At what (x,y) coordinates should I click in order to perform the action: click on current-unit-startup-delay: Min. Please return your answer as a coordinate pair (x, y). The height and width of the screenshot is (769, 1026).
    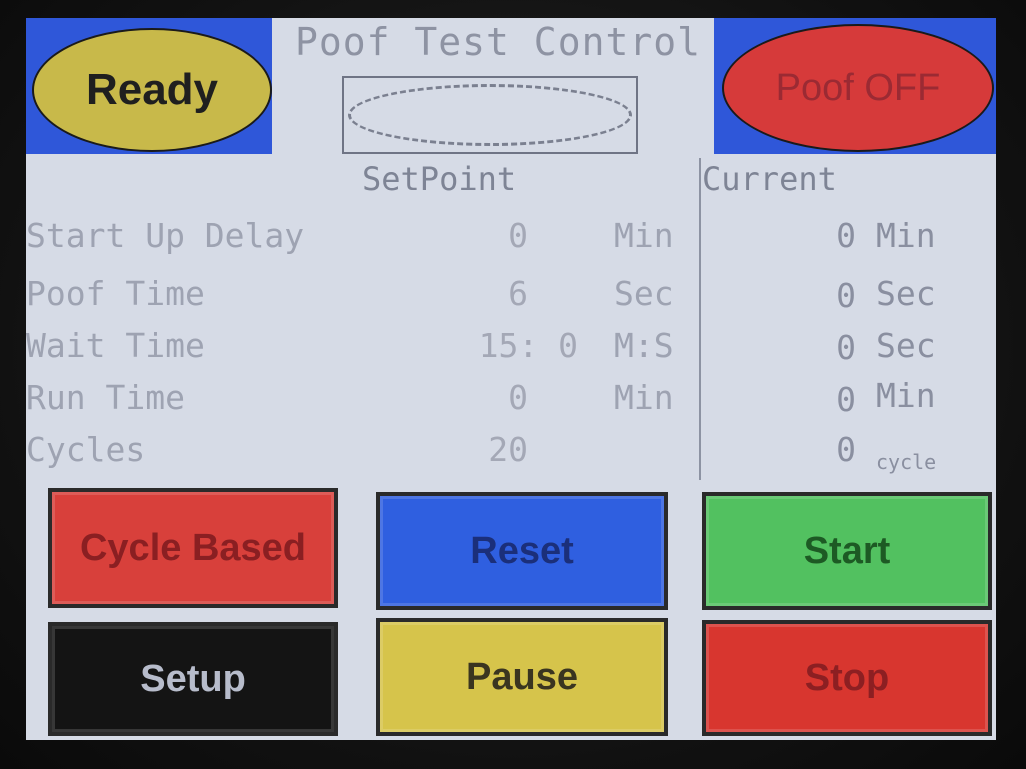
    Looking at the image, I should click on (906, 235).